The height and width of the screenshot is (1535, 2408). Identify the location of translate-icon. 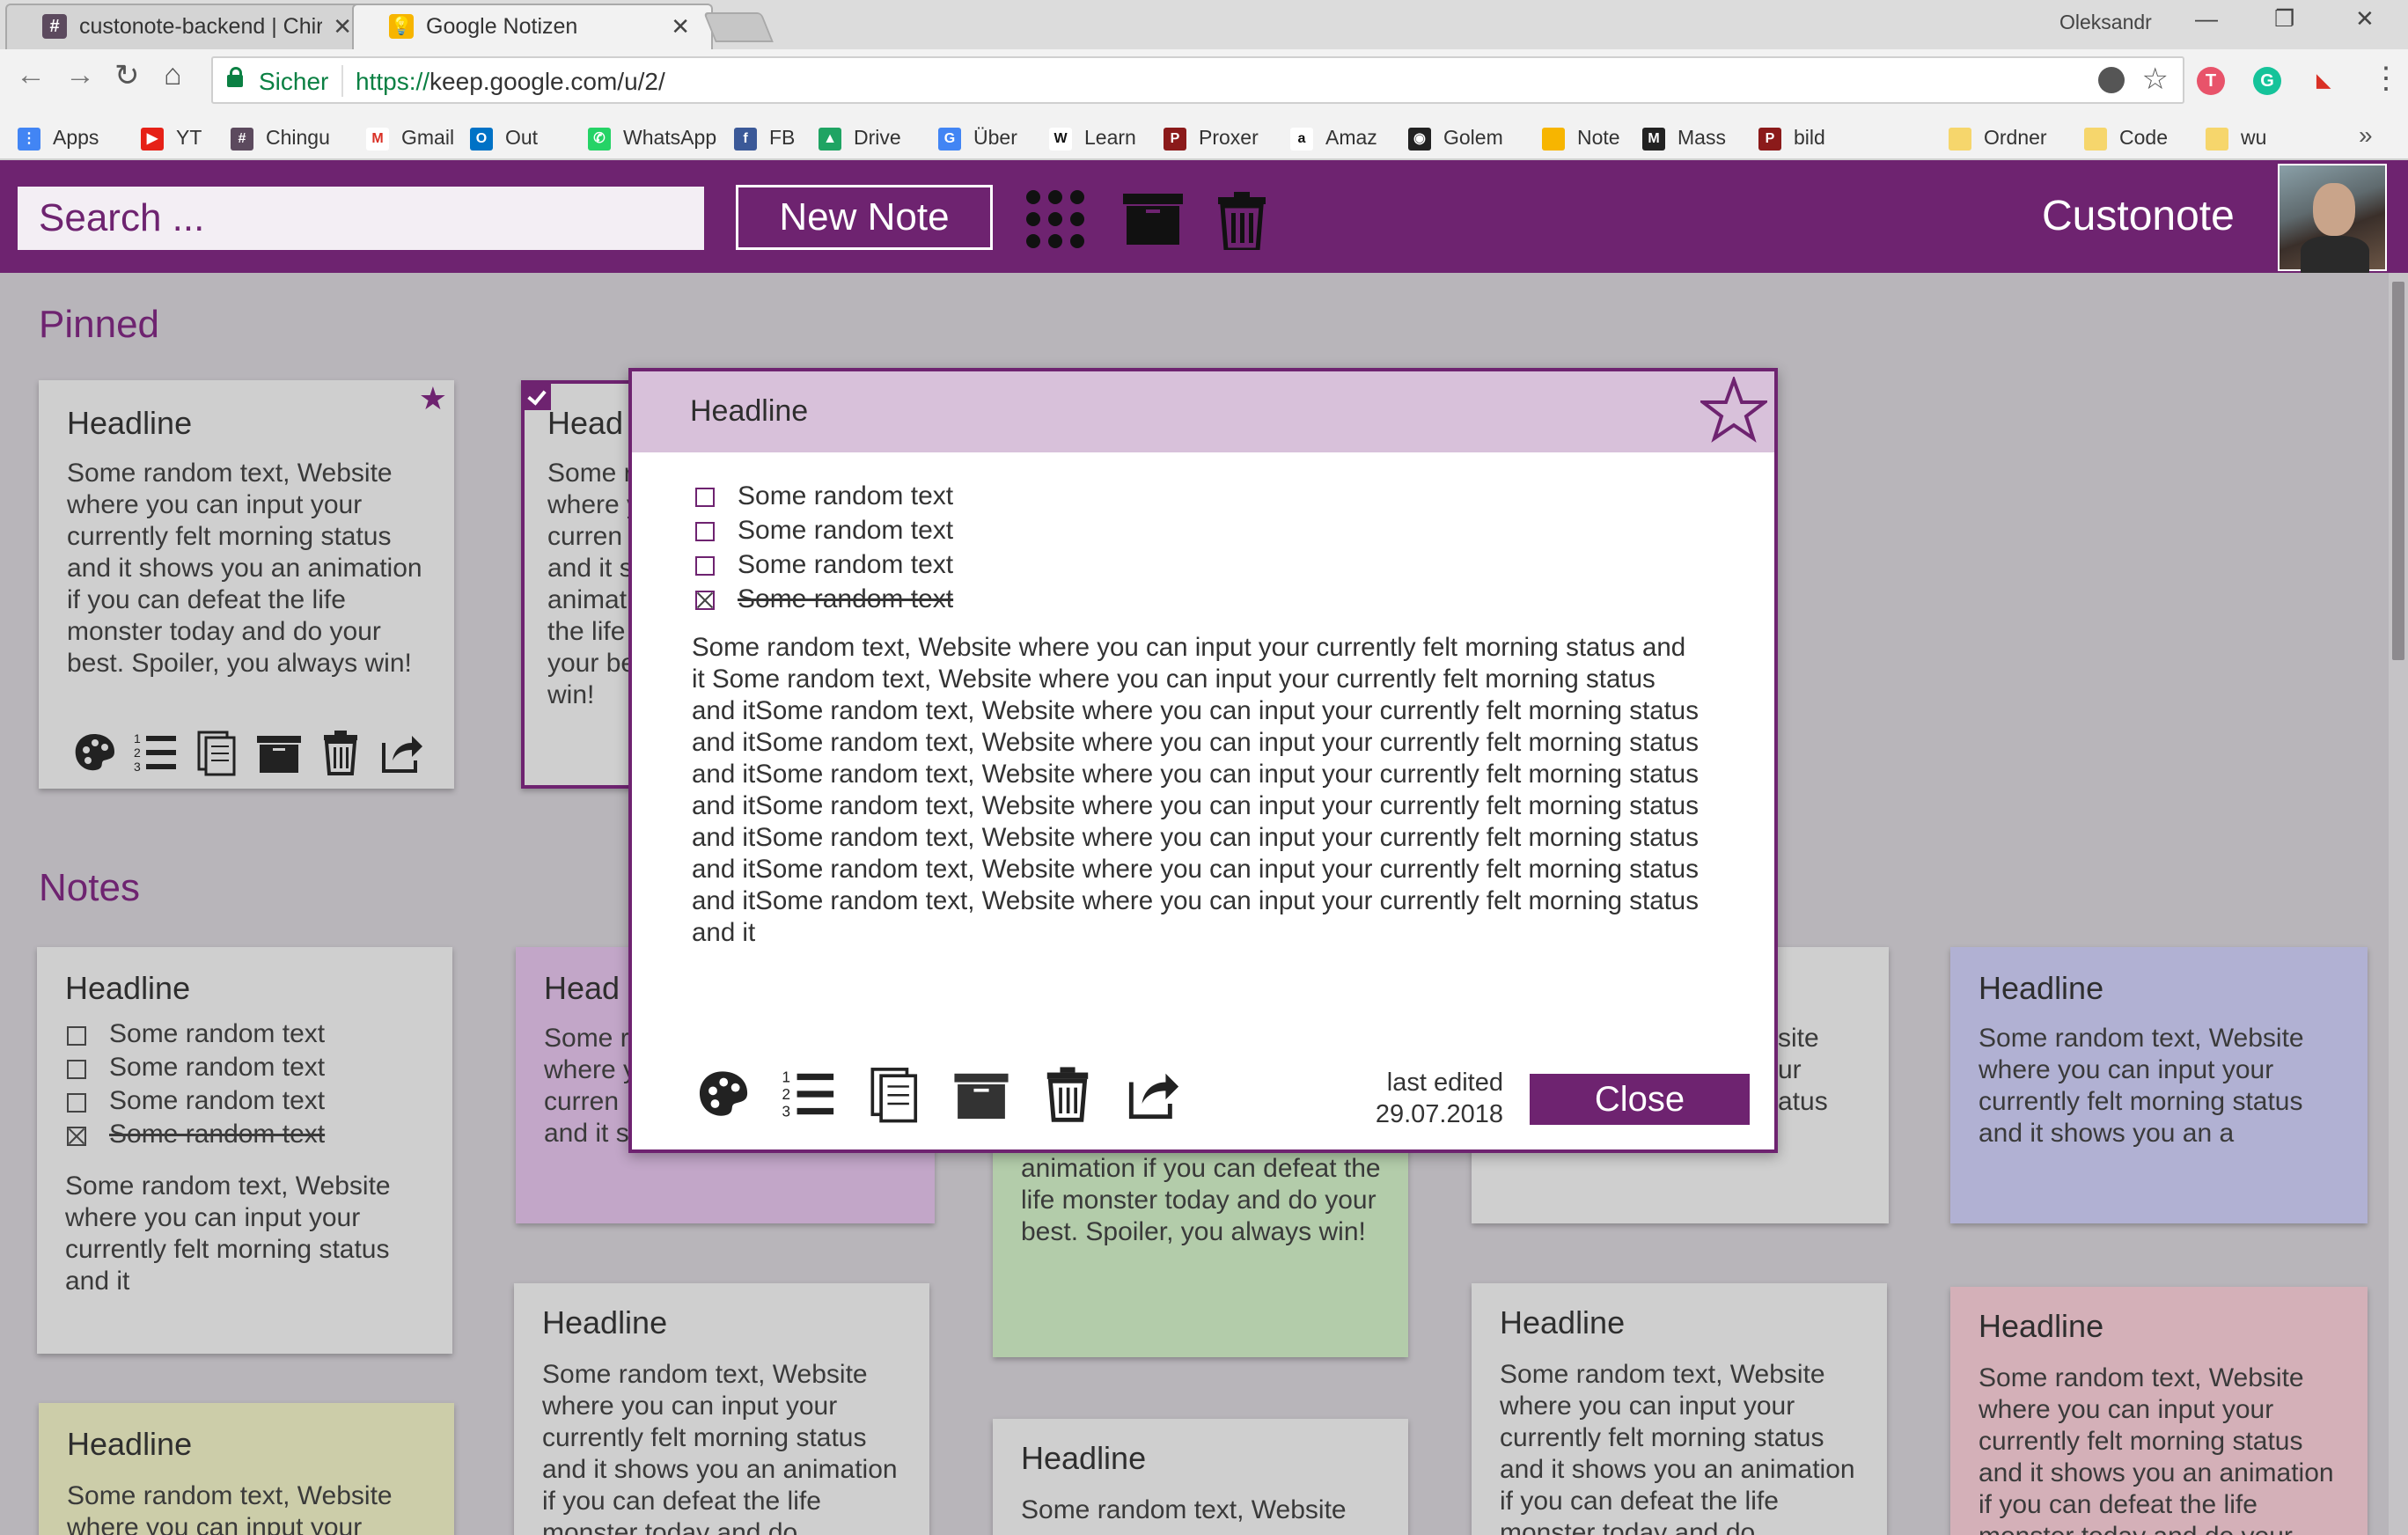
(2111, 80).